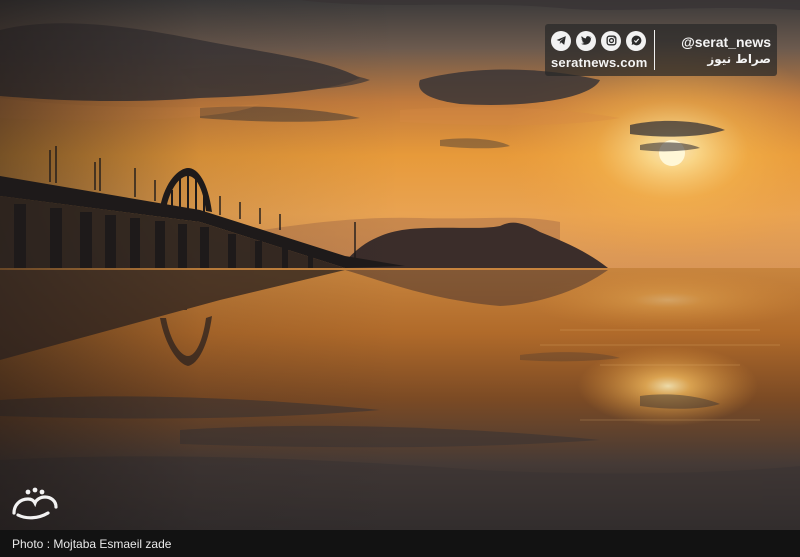 The width and height of the screenshot is (800, 557). What do you see at coordinates (611, 40) in the screenshot?
I see `instagram-icon` at bounding box center [611, 40].